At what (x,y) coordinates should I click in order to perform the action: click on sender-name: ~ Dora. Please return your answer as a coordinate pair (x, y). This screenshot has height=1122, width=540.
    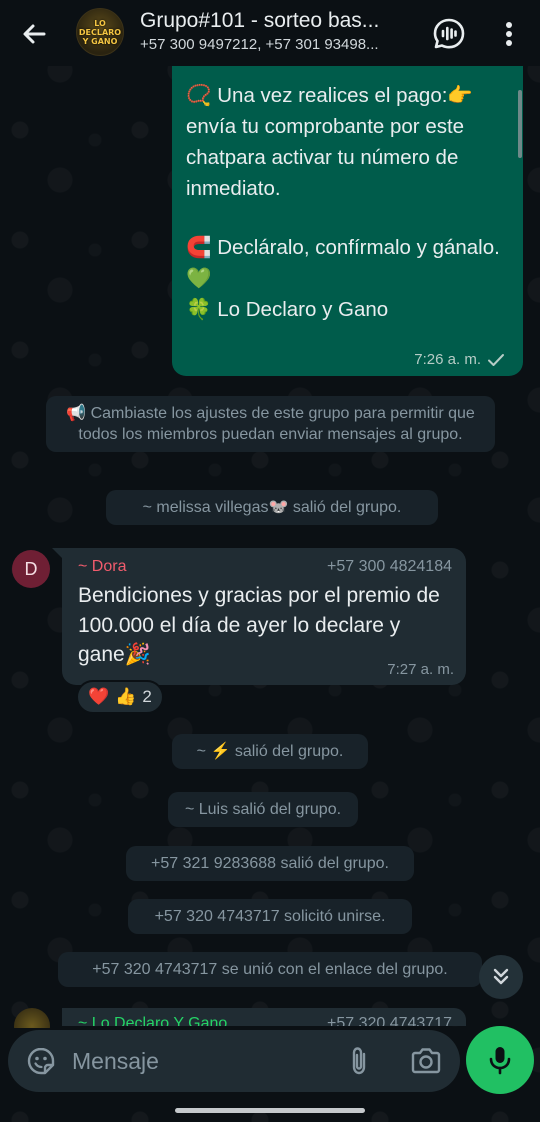
    Looking at the image, I should click on (102, 567).